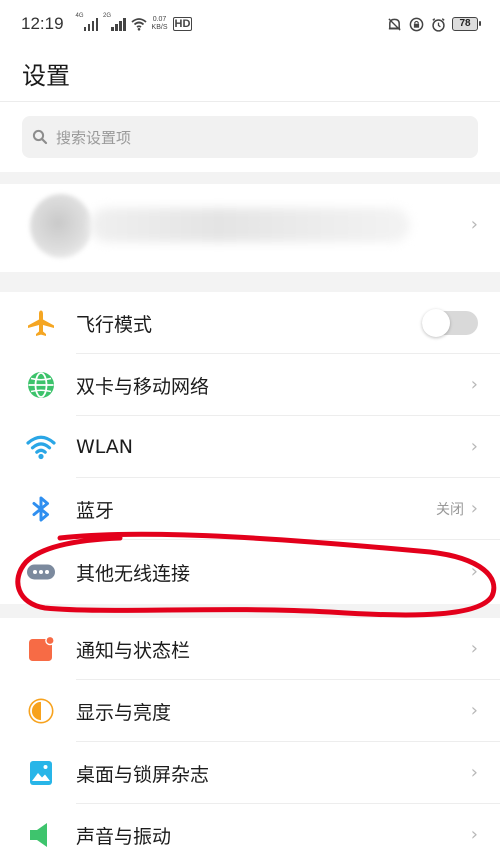 The width and height of the screenshot is (500, 868). Describe the element at coordinates (41, 323) in the screenshot. I see `airplane-icon` at that location.